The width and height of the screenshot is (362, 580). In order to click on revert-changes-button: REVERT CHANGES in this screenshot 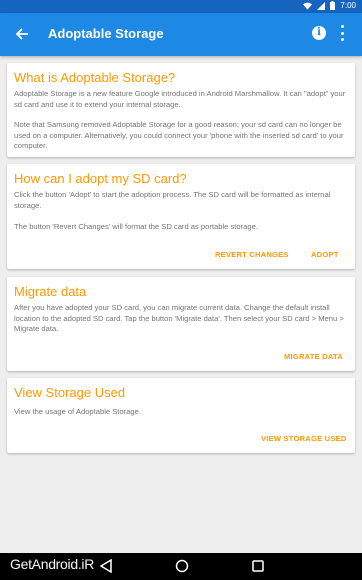, I will do `click(252, 254)`.